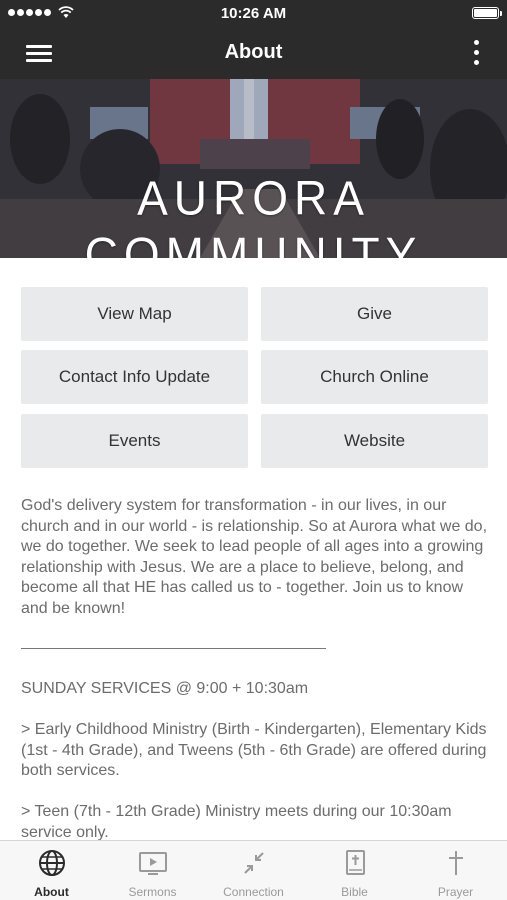 The height and width of the screenshot is (900, 507). I want to click on tab-label-connection: Connection, so click(253, 892).